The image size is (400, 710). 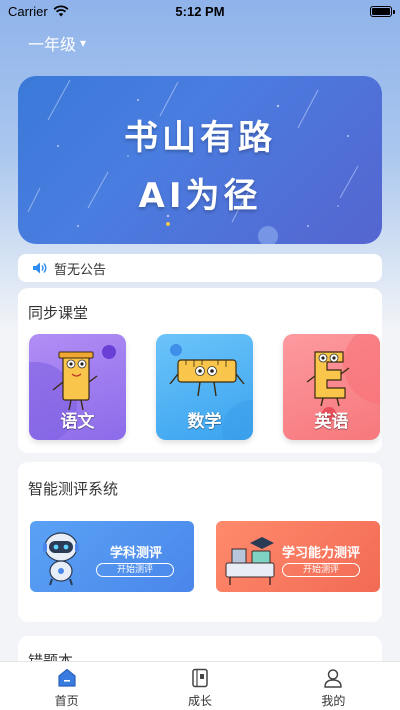 What do you see at coordinates (200, 138) in the screenshot?
I see `banner-title-line1: 书山有路` at bounding box center [200, 138].